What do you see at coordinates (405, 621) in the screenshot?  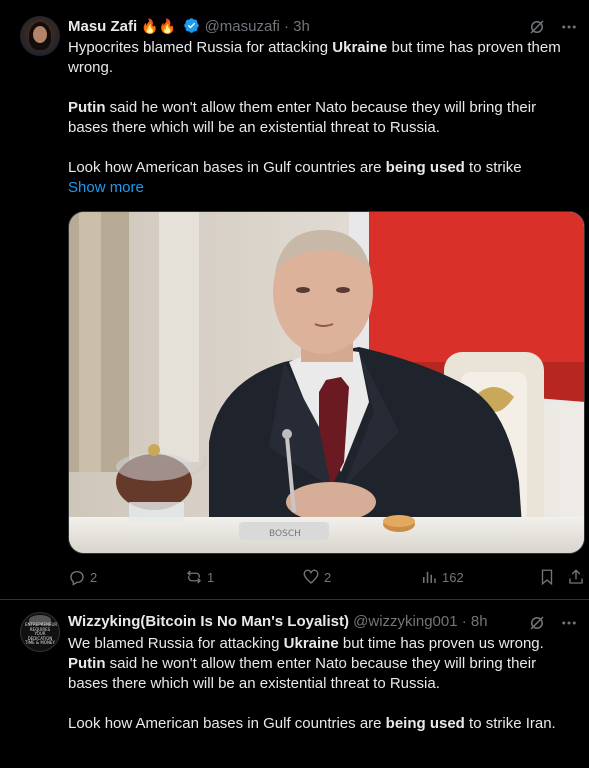 I see `handle: @wizzyking001` at bounding box center [405, 621].